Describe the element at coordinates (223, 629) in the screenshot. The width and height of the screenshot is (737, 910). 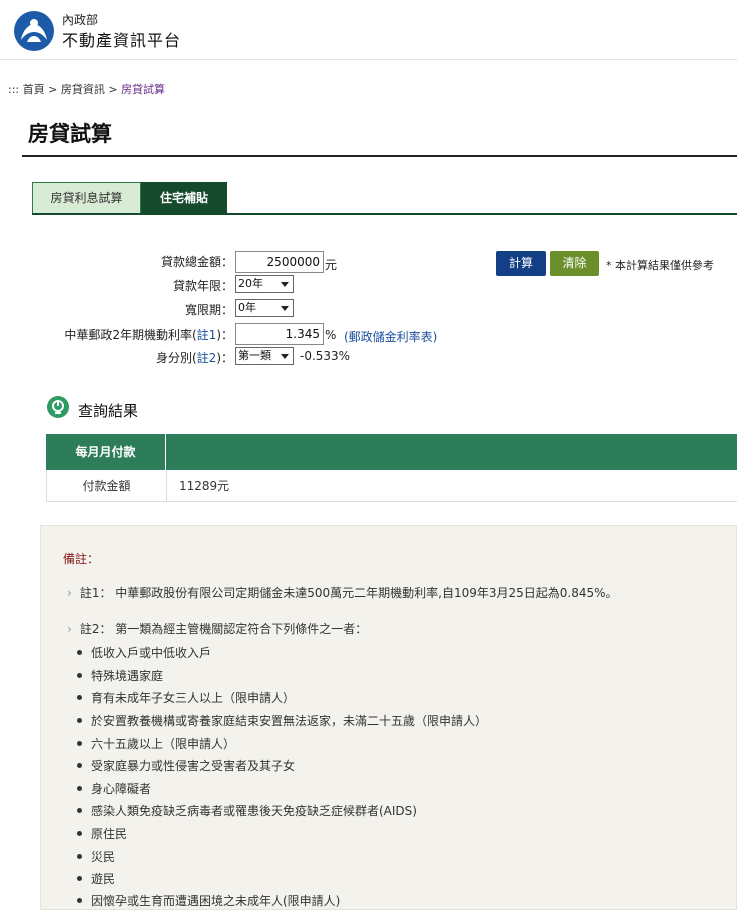
I see `note-2-text: 註2： 第一類為經主管機關認定符合下列條件之一者：` at that location.